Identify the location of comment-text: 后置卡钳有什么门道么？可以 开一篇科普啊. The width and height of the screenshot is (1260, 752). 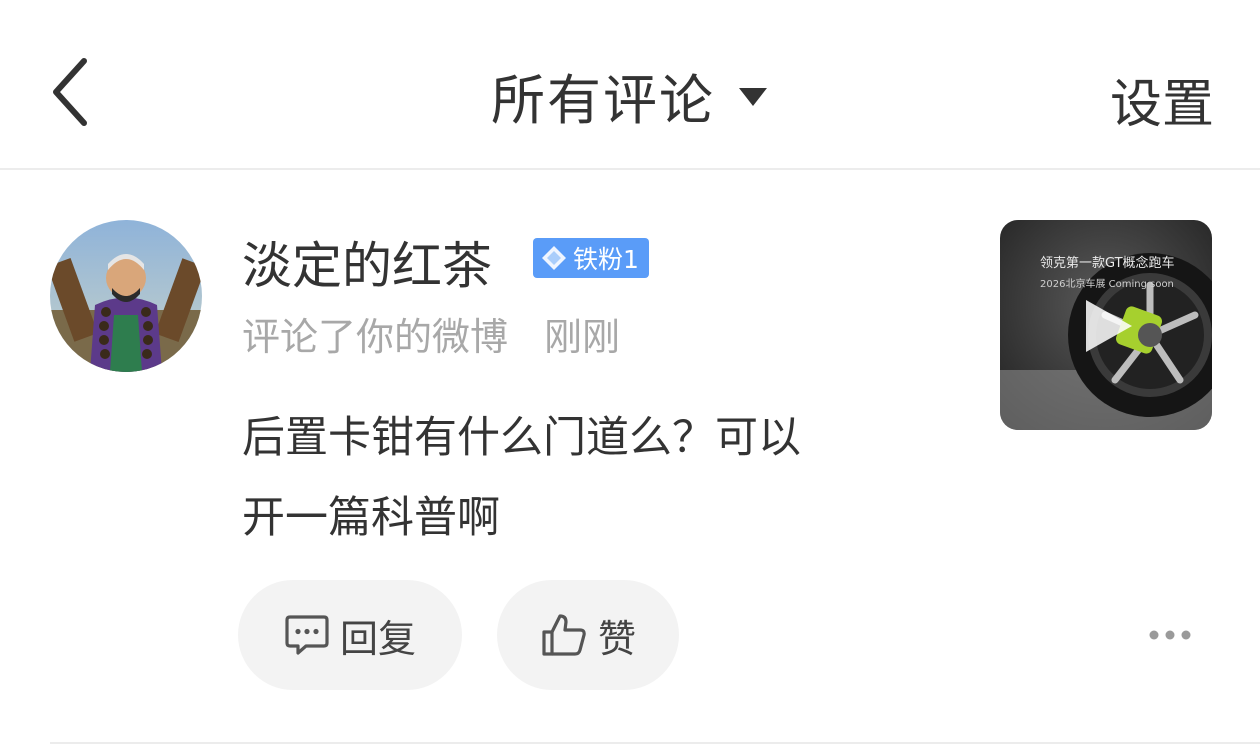
(592, 478).